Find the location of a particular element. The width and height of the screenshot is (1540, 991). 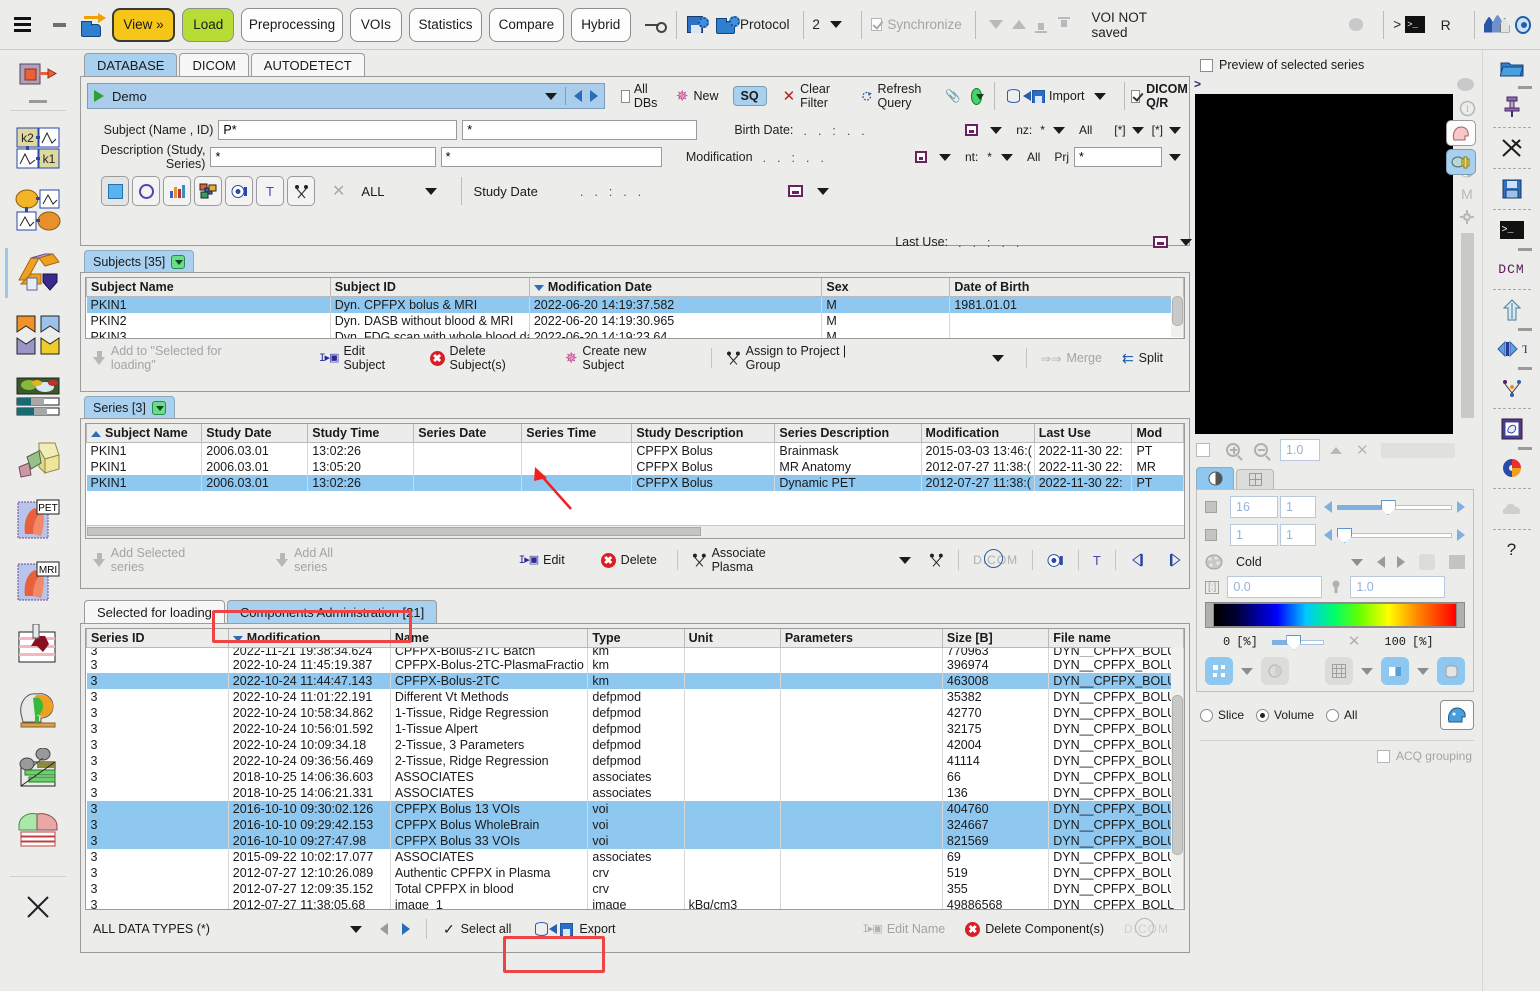

delete-subjects-button: ✖ Delete Subject(s) is located at coordinates (487, 358).